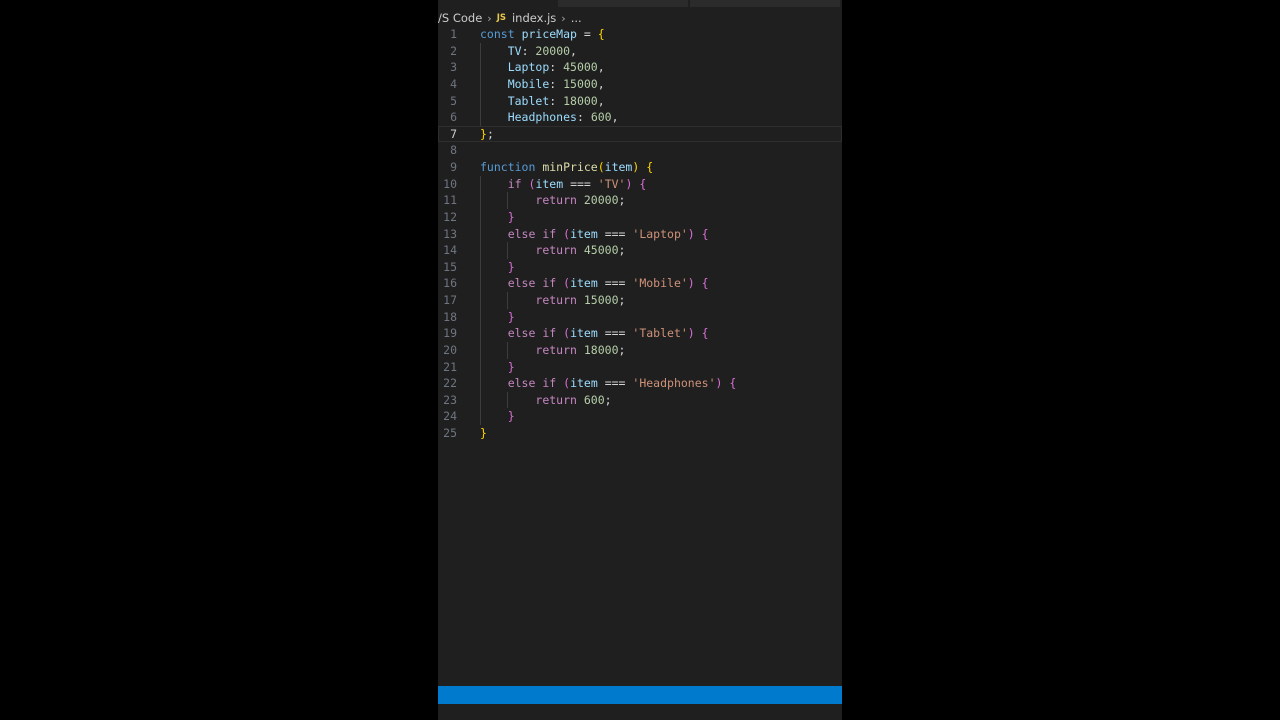  I want to click on code-text: return 18000;, so click(552, 350).